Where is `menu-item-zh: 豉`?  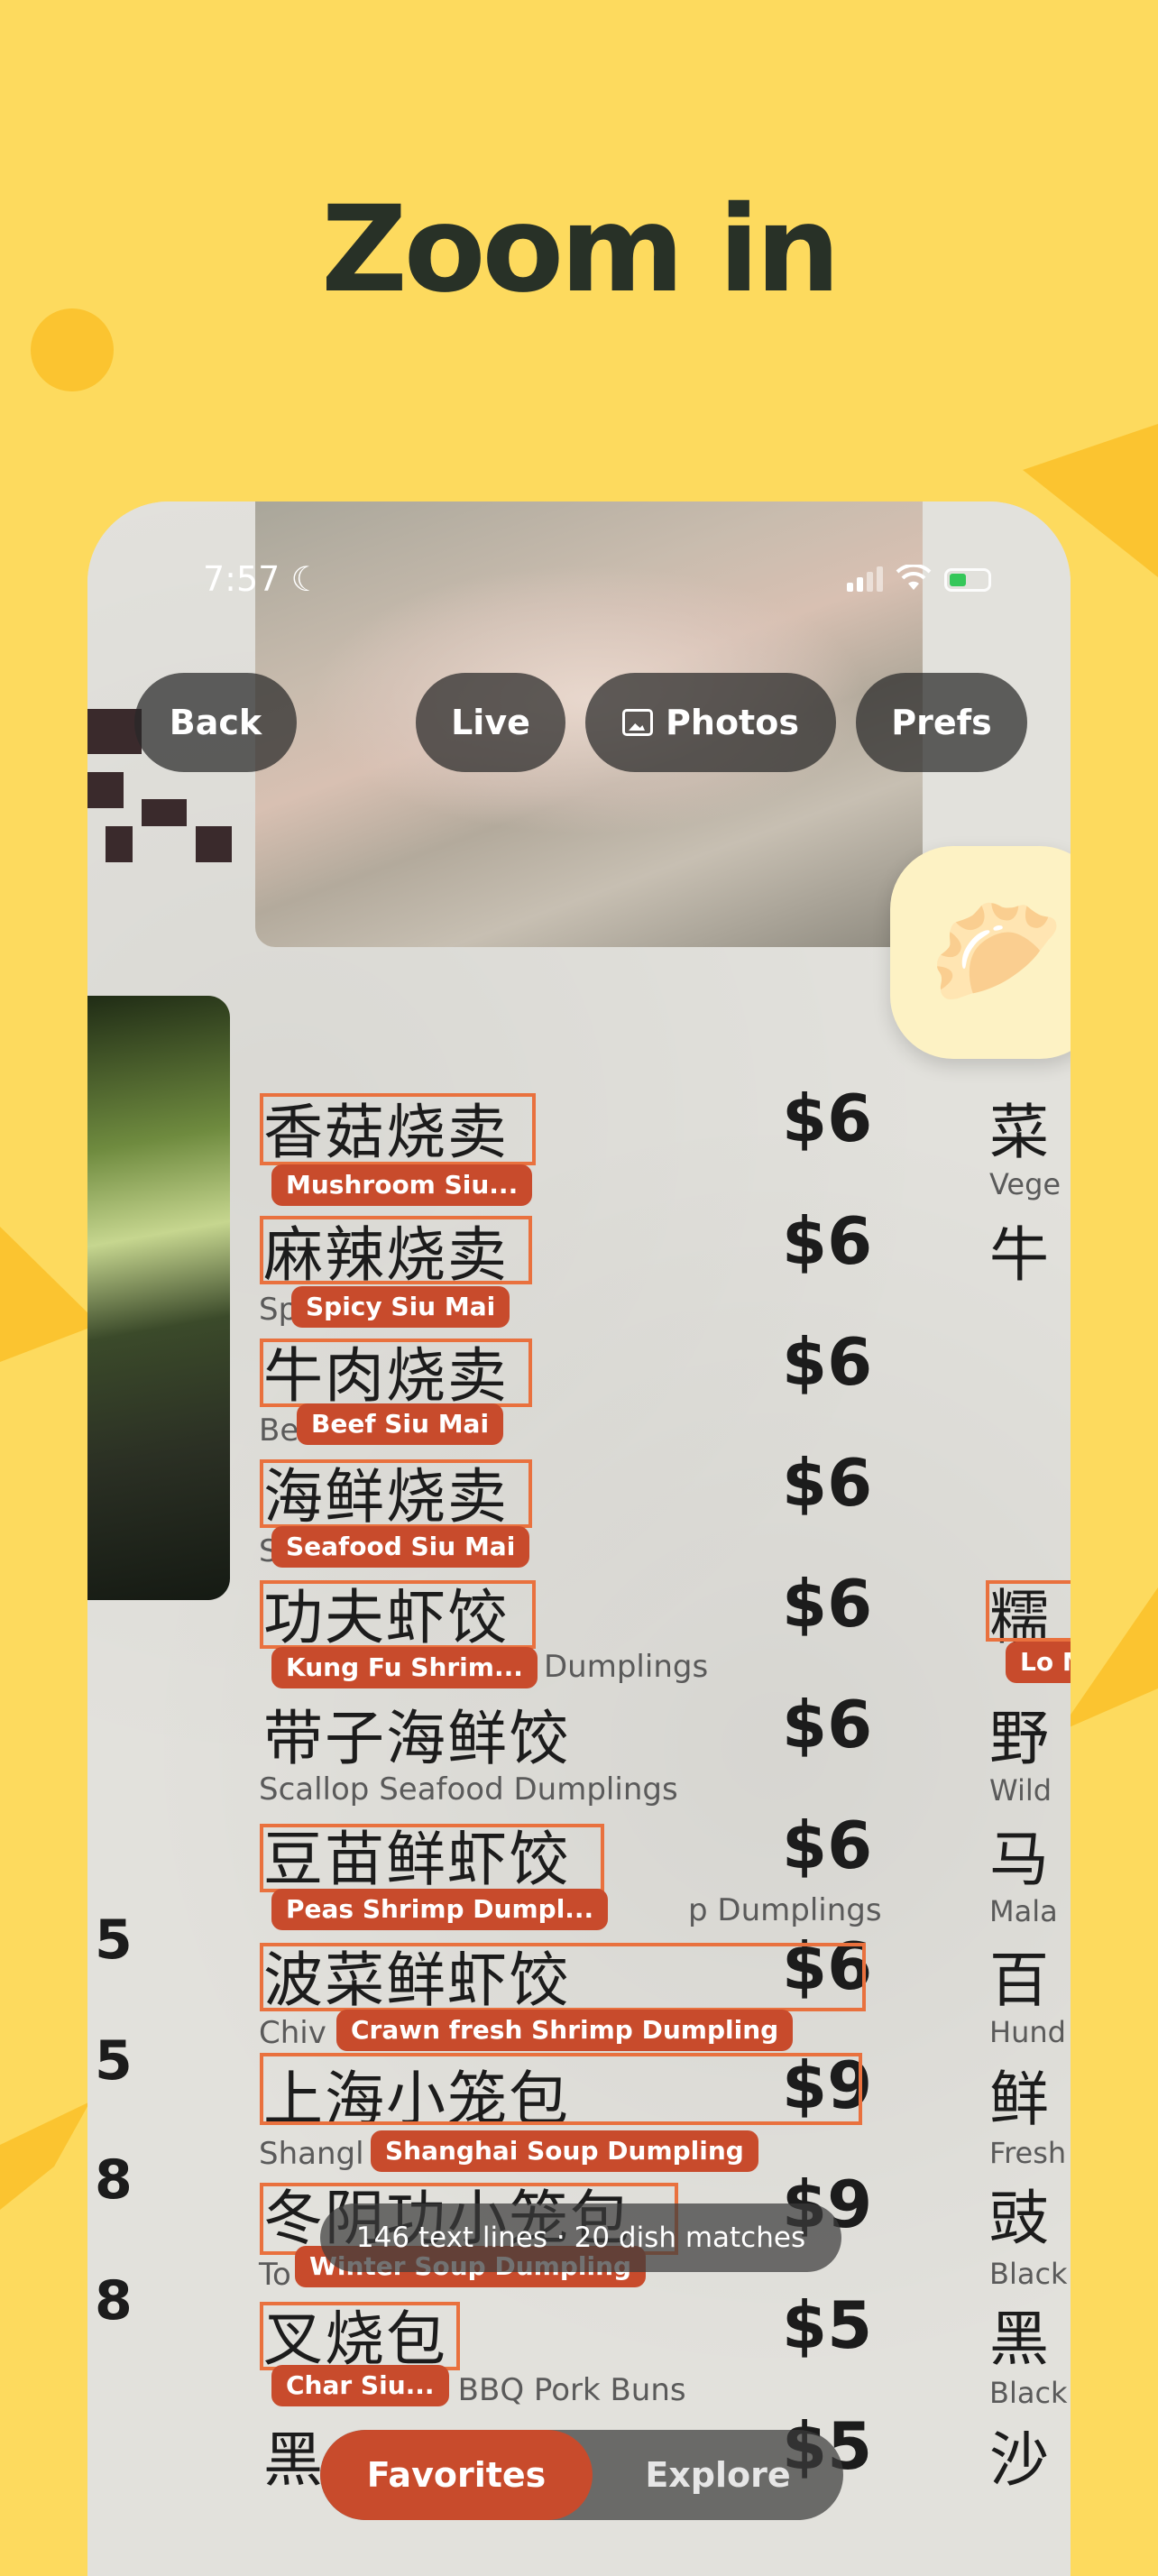
menu-item-zh: 豉 is located at coordinates (1019, 2218).